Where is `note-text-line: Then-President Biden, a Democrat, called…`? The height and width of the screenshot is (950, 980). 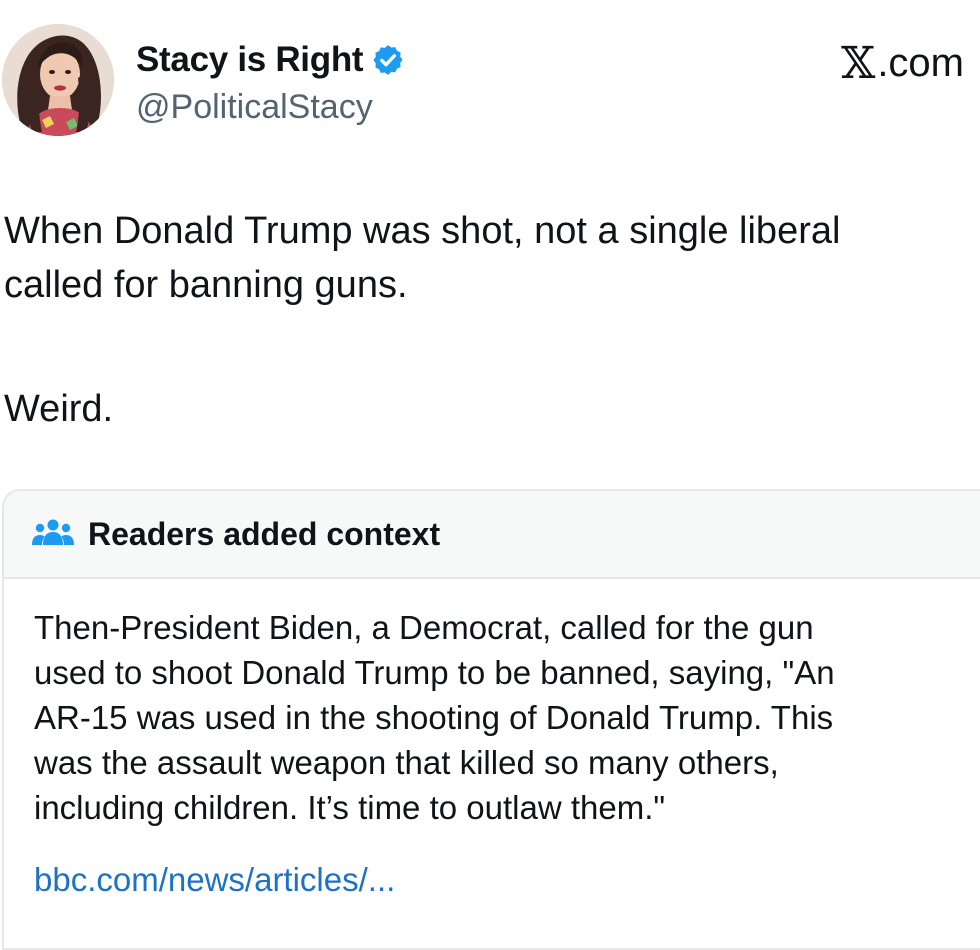
note-text-line: Then-President Biden, a Democrat, called… is located at coordinates (424, 627).